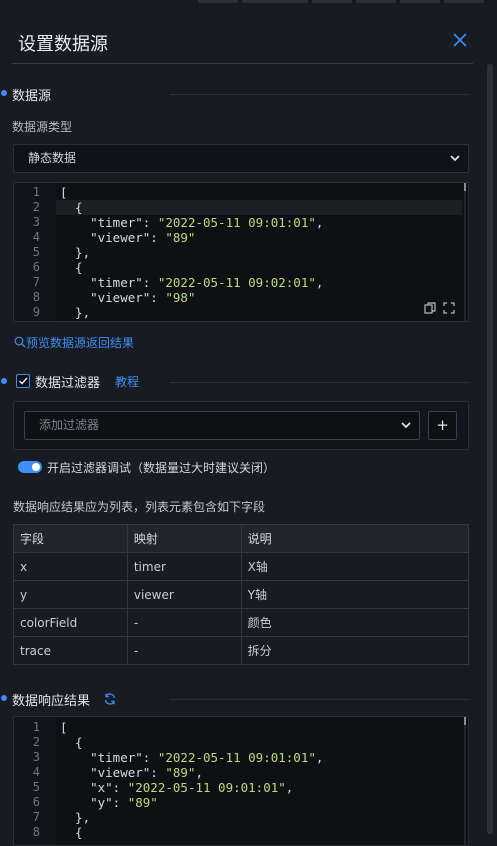 This screenshot has width=497, height=846. What do you see at coordinates (355, 594) in the screenshot?
I see `table-cell: Y轴` at bounding box center [355, 594].